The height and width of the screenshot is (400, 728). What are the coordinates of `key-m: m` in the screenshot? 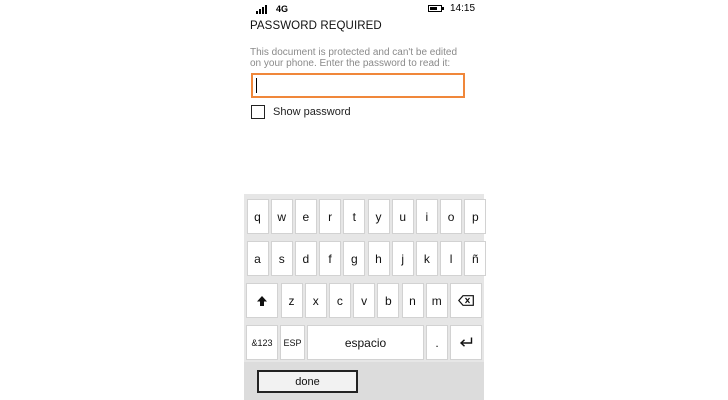 It's located at (436, 300).